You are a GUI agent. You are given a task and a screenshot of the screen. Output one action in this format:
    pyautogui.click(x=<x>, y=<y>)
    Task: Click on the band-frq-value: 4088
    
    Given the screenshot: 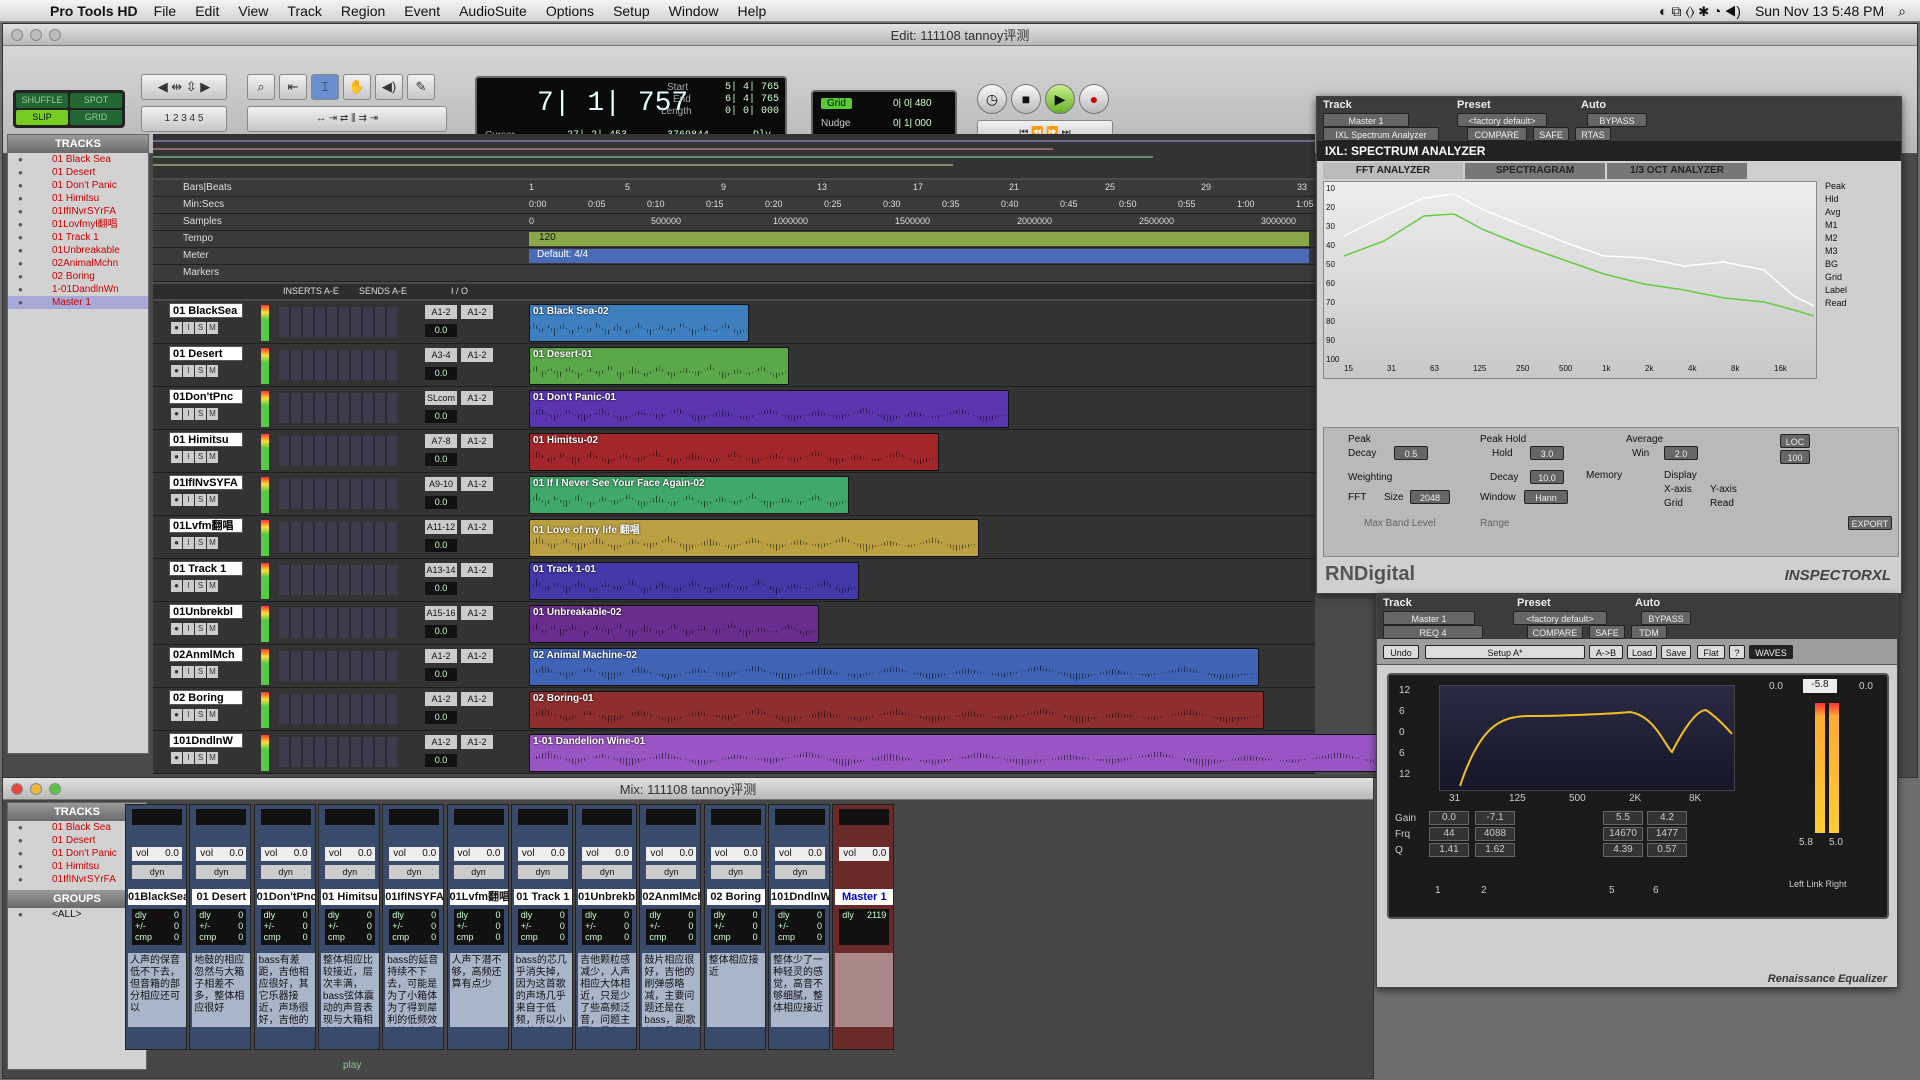 What is the action you would take?
    pyautogui.click(x=1495, y=834)
    